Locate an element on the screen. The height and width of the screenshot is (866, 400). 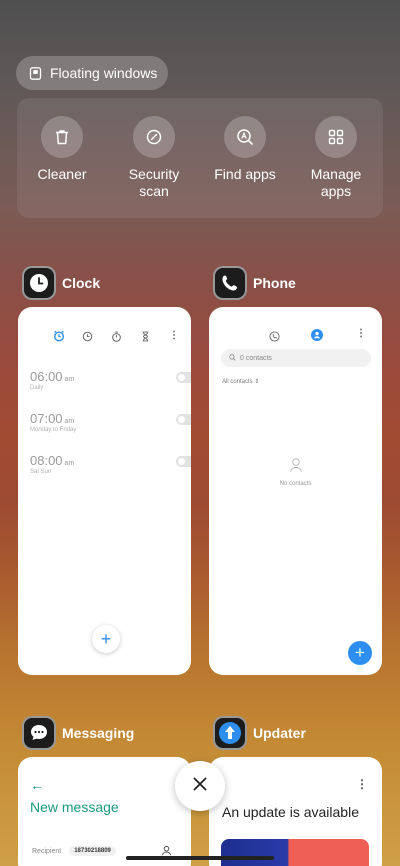
updater-app-header: Updater is located at coordinates (259, 733).